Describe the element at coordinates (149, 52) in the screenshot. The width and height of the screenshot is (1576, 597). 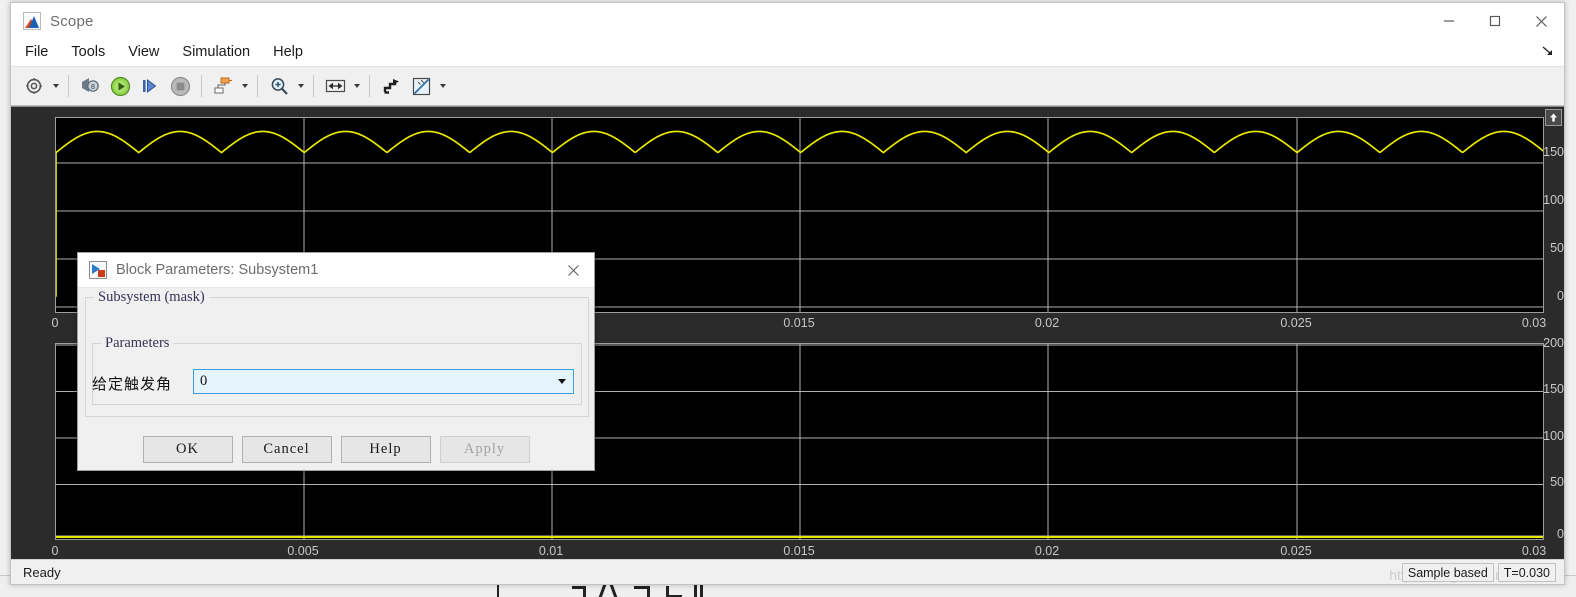
I see `menu-view: View` at that location.